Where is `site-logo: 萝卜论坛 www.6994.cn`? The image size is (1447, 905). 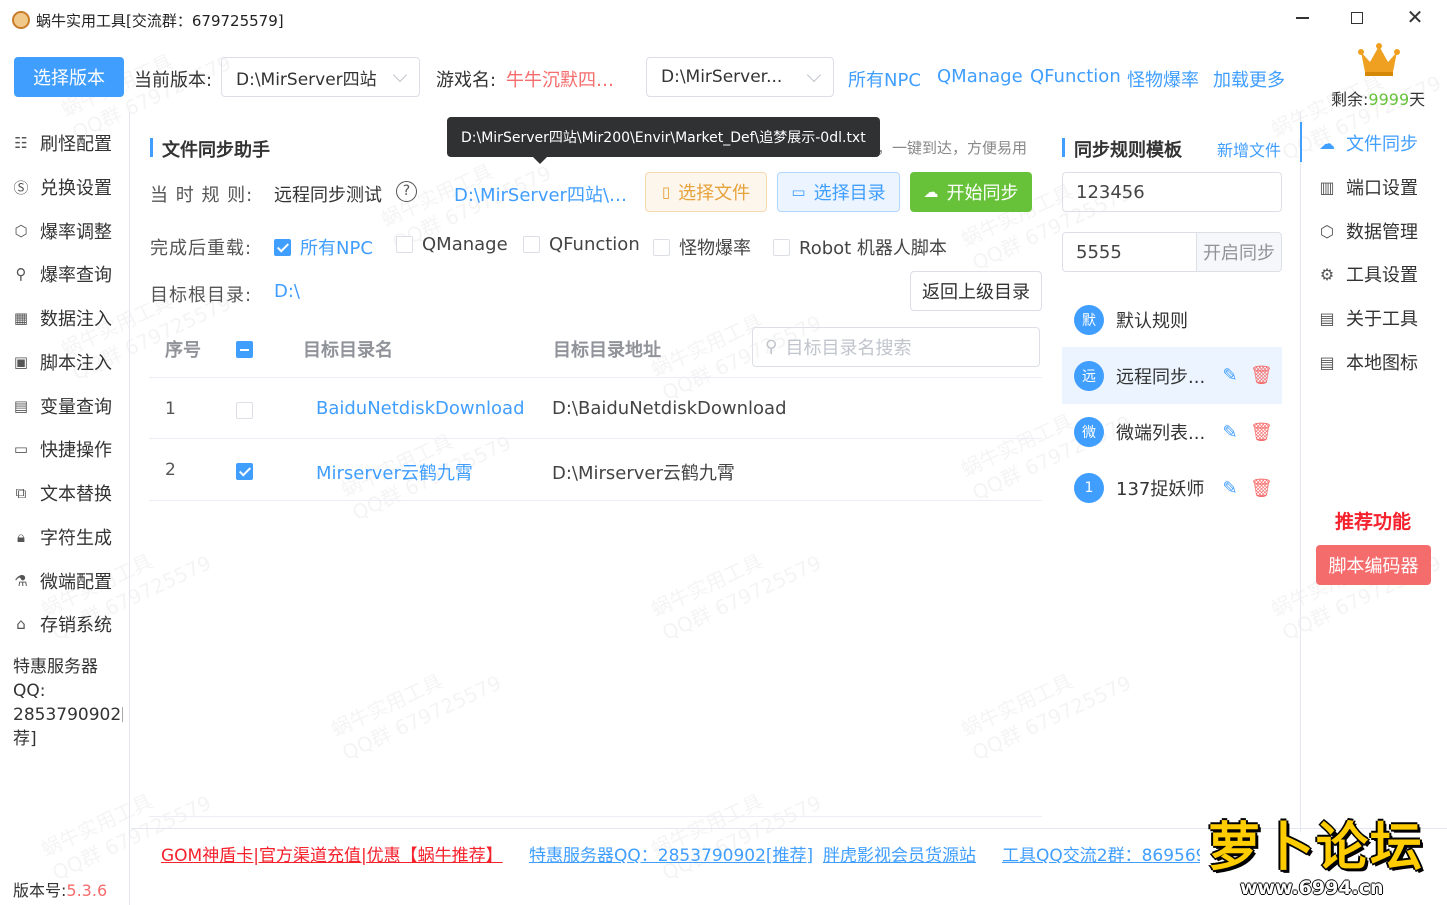 site-logo: 萝卜论坛 www.6994.cn is located at coordinates (1320, 853).